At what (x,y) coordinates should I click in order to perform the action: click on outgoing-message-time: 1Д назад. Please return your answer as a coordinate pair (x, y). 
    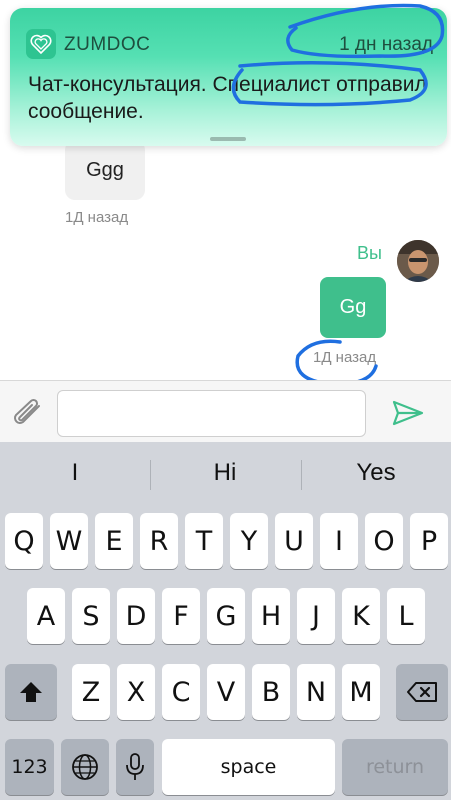
    Looking at the image, I should click on (345, 357).